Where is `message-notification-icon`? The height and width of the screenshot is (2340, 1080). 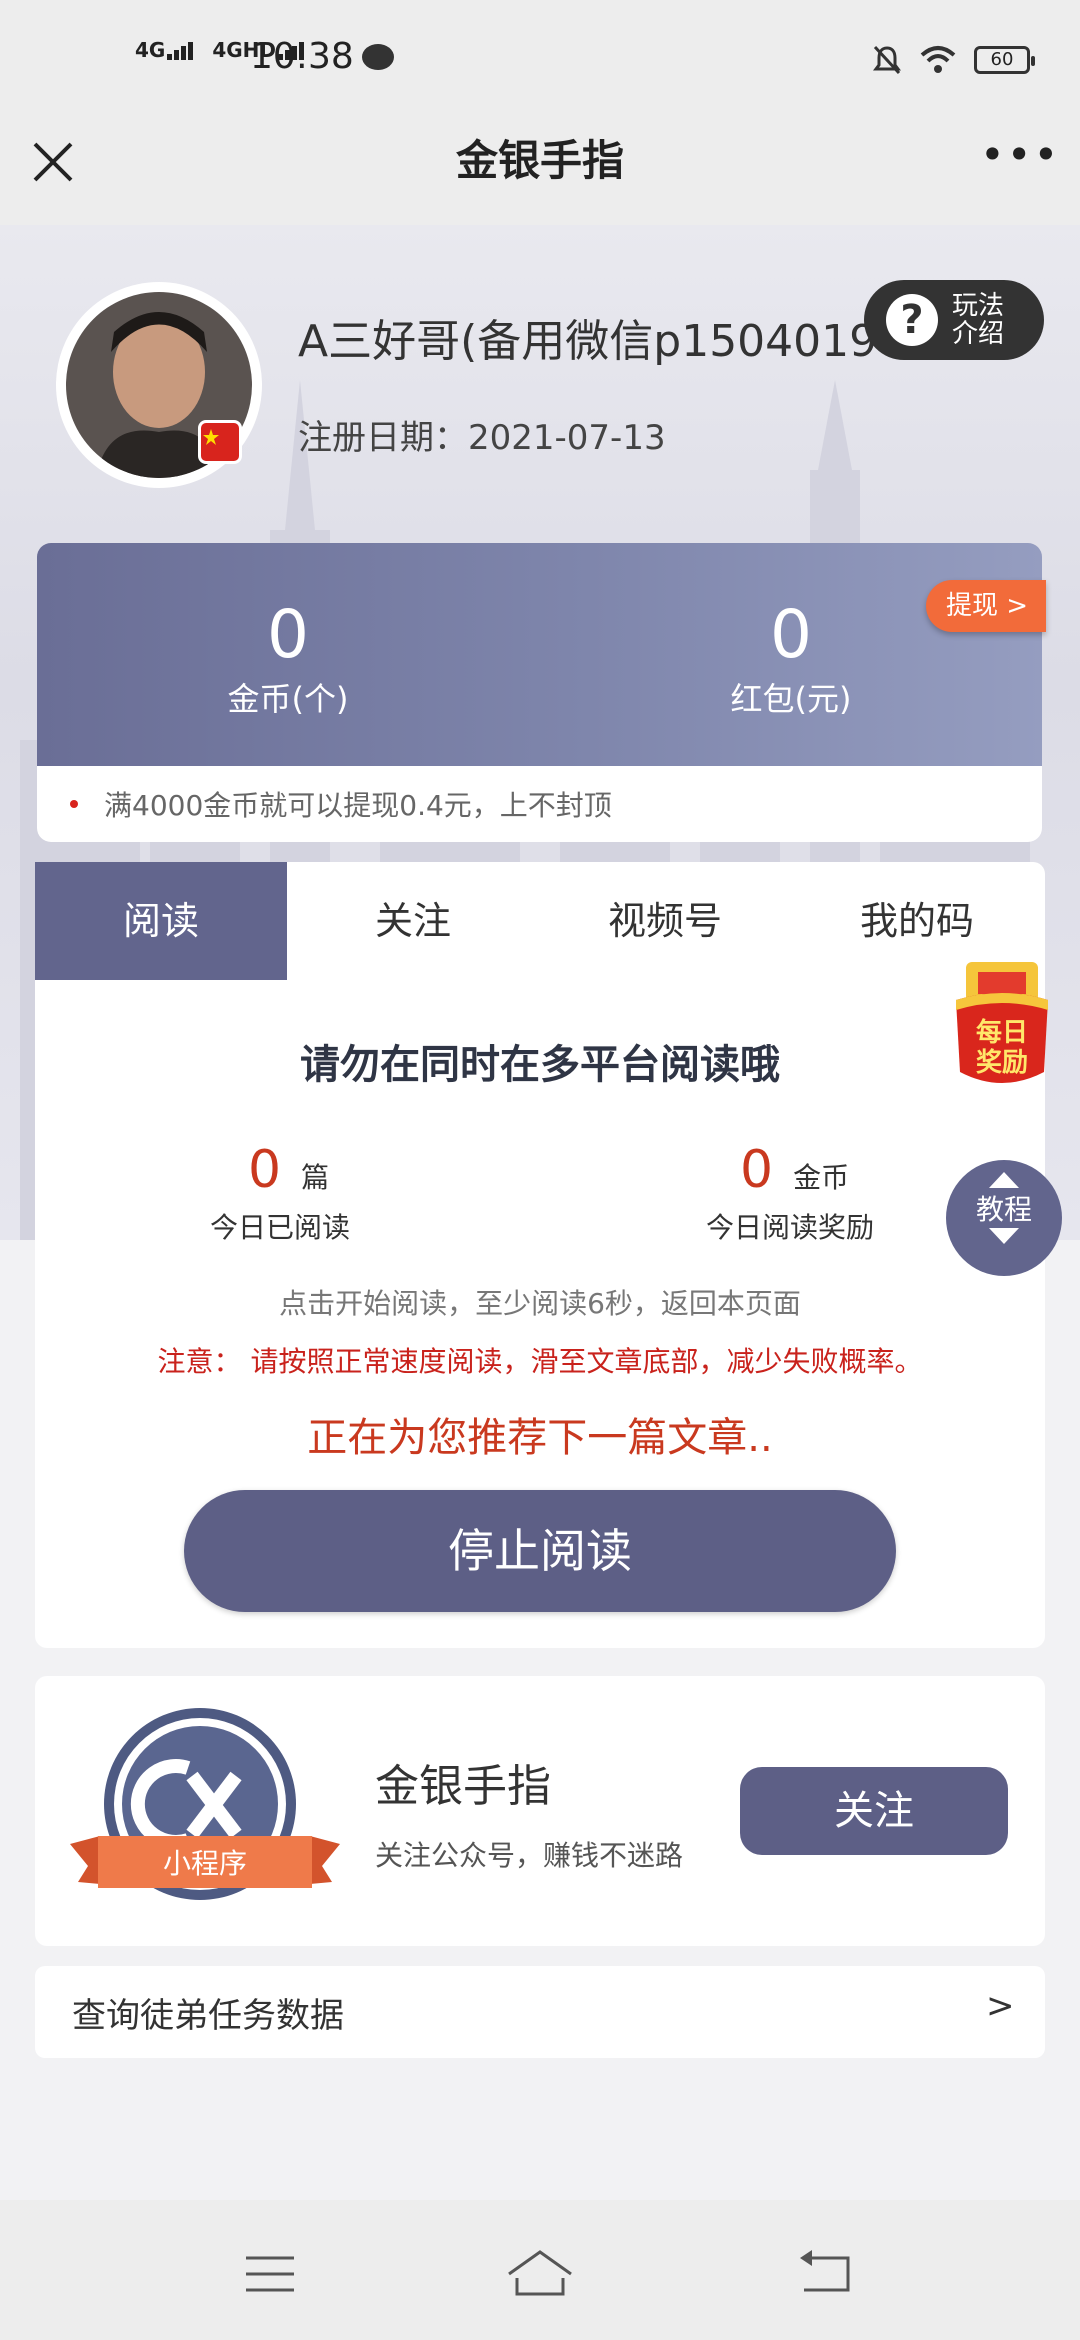 message-notification-icon is located at coordinates (378, 57).